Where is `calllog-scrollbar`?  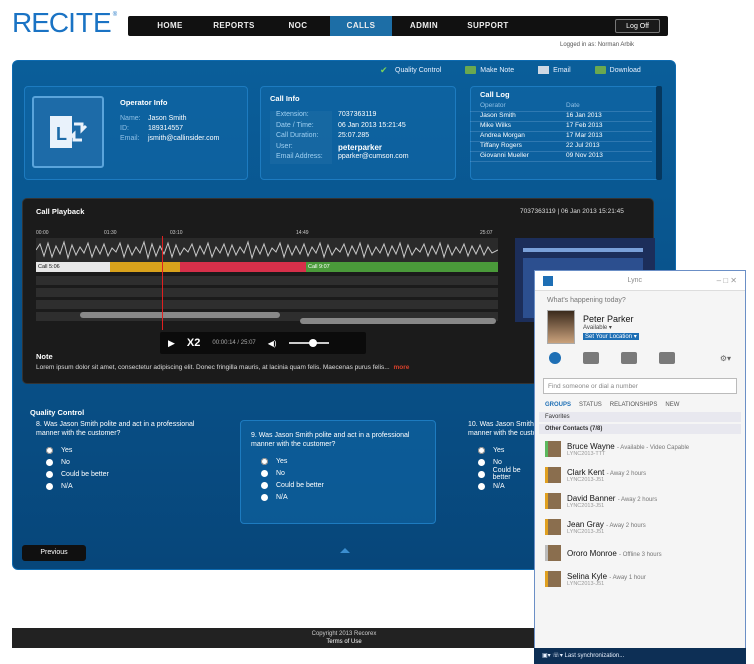
calllog-scrollbar is located at coordinates (659, 133).